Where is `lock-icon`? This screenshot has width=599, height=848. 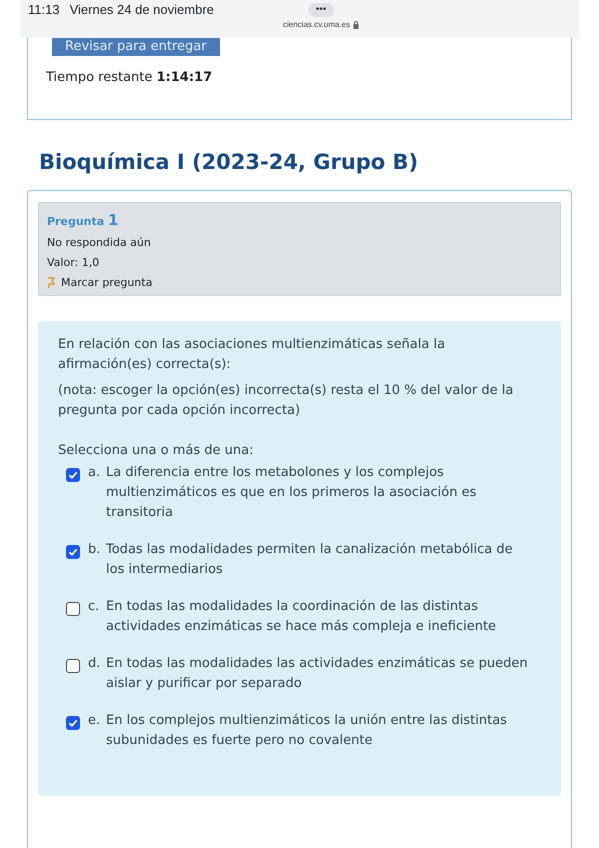 lock-icon is located at coordinates (356, 24).